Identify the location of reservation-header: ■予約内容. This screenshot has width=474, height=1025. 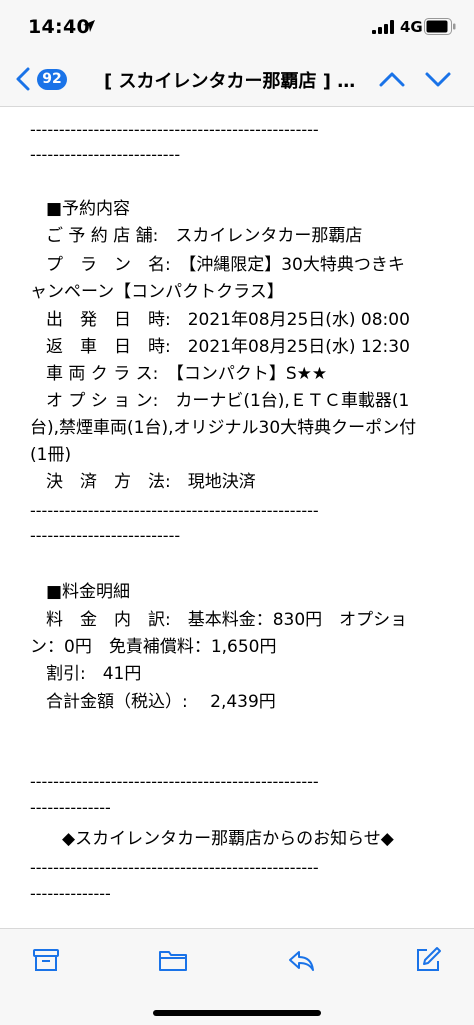
(88, 209).